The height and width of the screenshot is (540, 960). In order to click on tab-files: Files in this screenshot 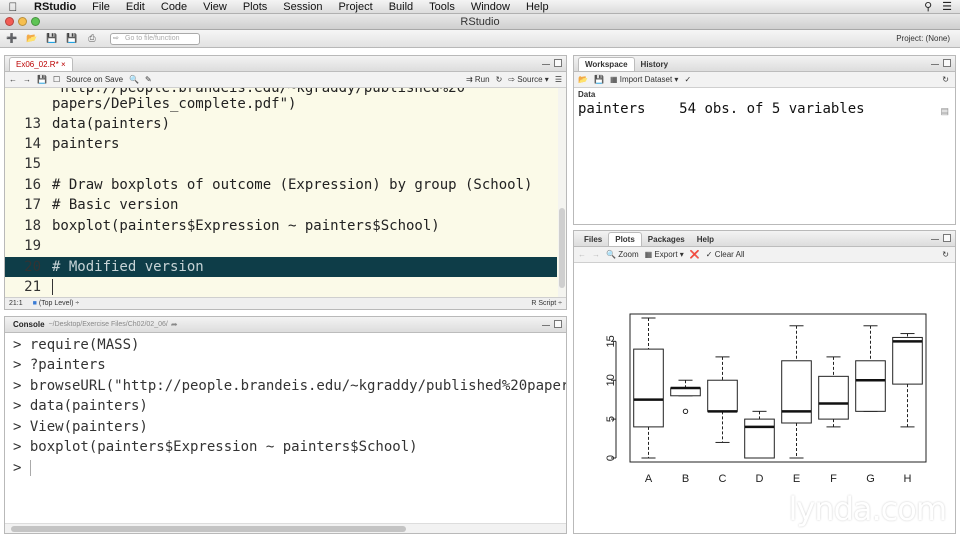, I will do `click(593, 239)`.